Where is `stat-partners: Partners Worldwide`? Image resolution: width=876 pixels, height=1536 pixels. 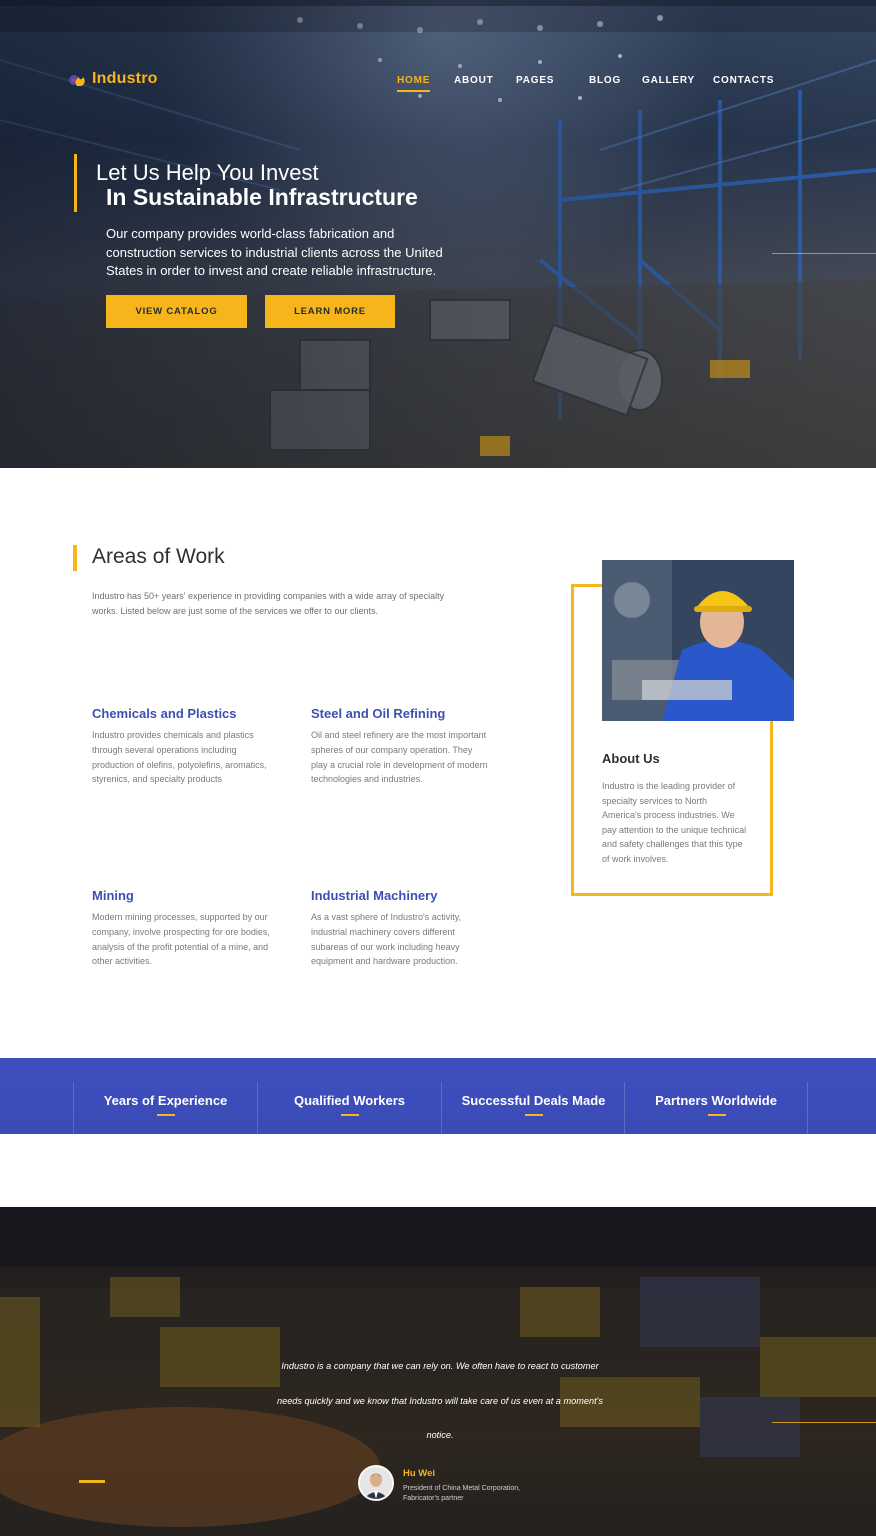 stat-partners: Partners Worldwide is located at coordinates (716, 1108).